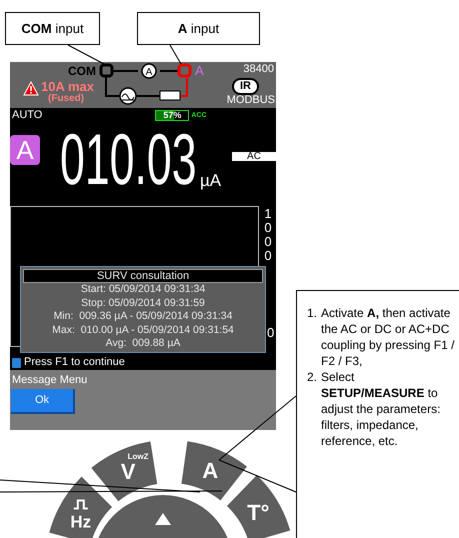 This screenshot has height=538, width=459. Describe the element at coordinates (25, 150) in the screenshot. I see `function-badge: A` at that location.